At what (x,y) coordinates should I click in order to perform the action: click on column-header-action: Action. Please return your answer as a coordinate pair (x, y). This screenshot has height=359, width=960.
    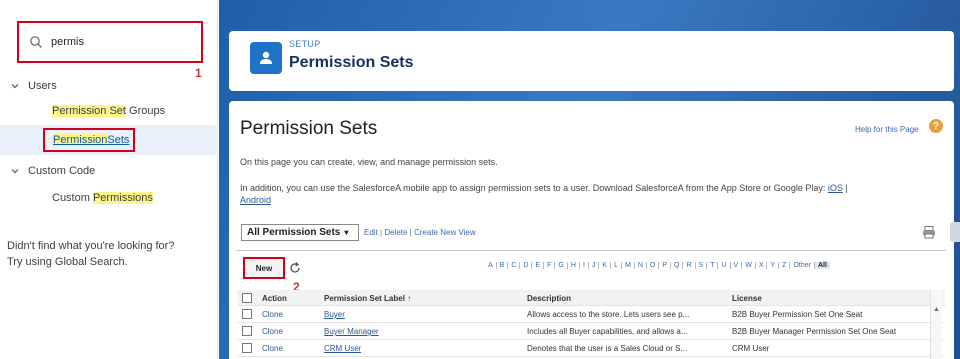
    Looking at the image, I should click on (274, 298).